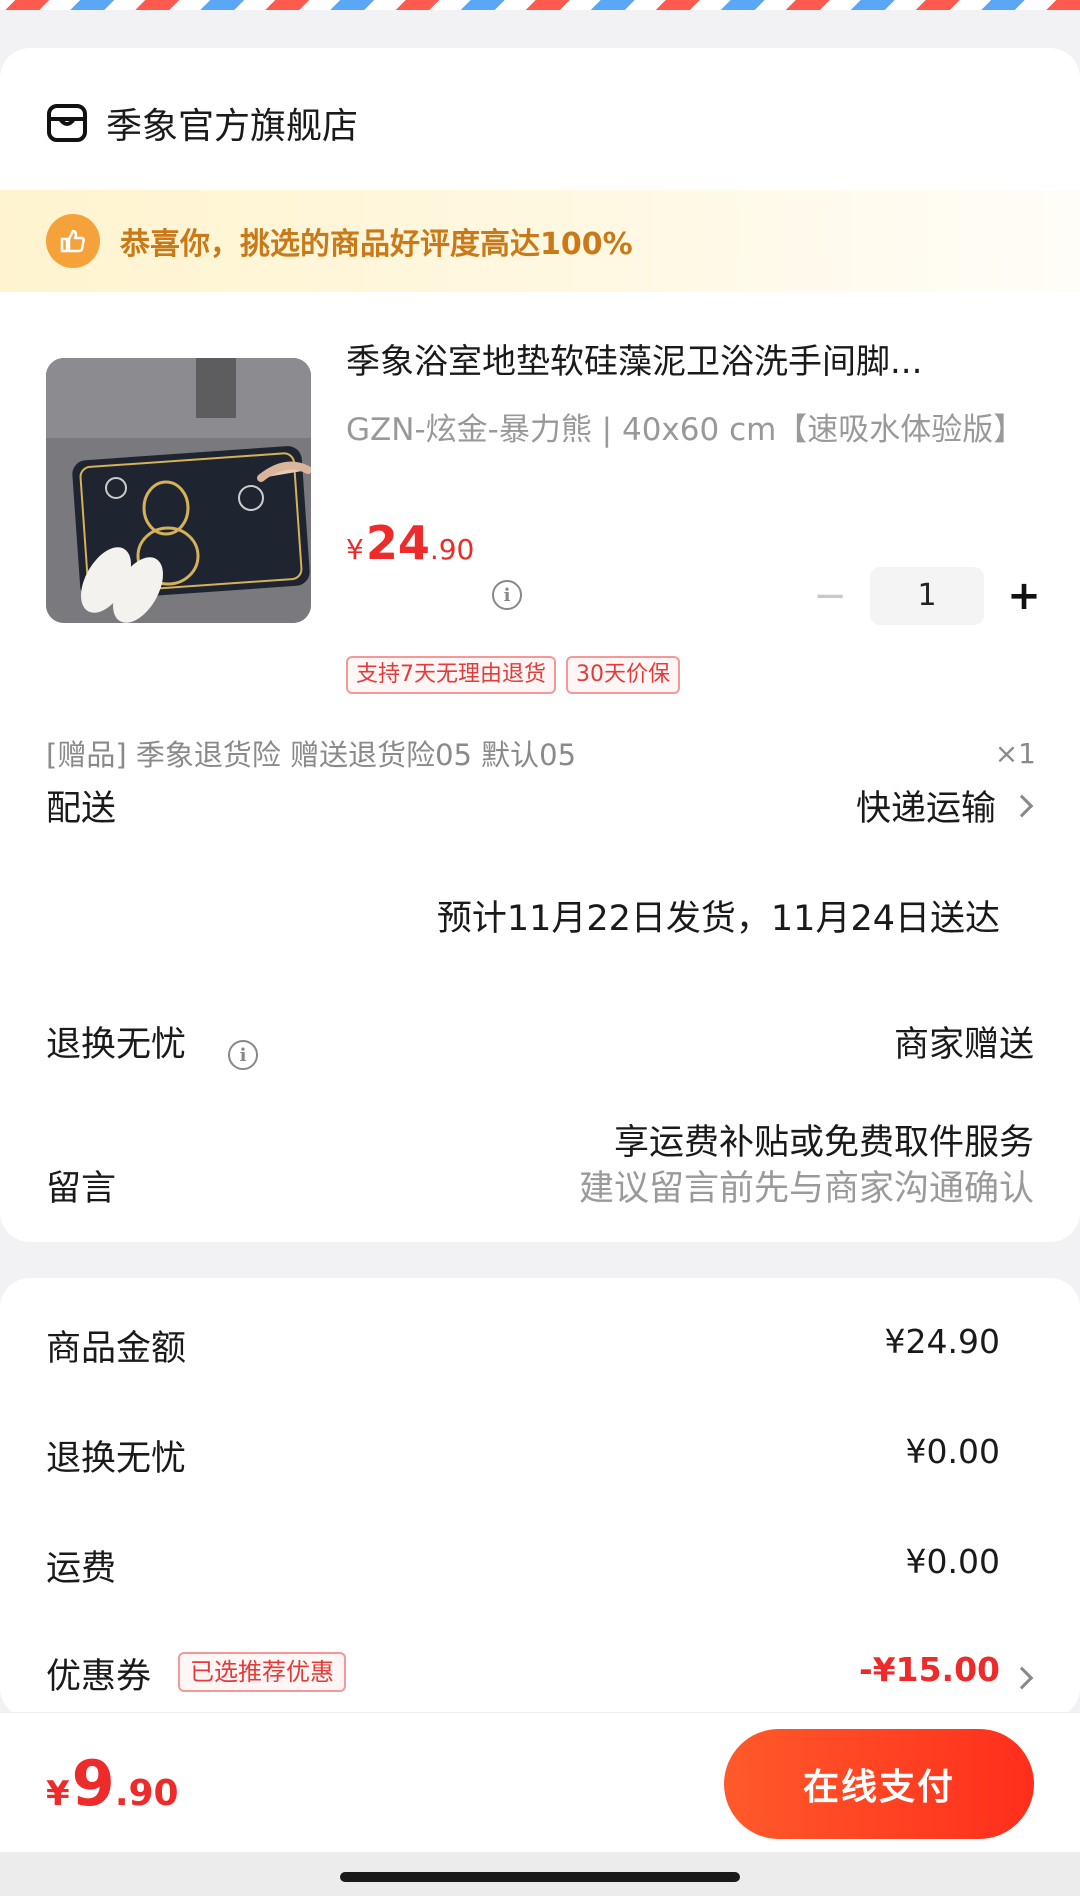 This screenshot has width=1080, height=1896. What do you see at coordinates (830, 596) in the screenshot?
I see `decrease-button: −` at bounding box center [830, 596].